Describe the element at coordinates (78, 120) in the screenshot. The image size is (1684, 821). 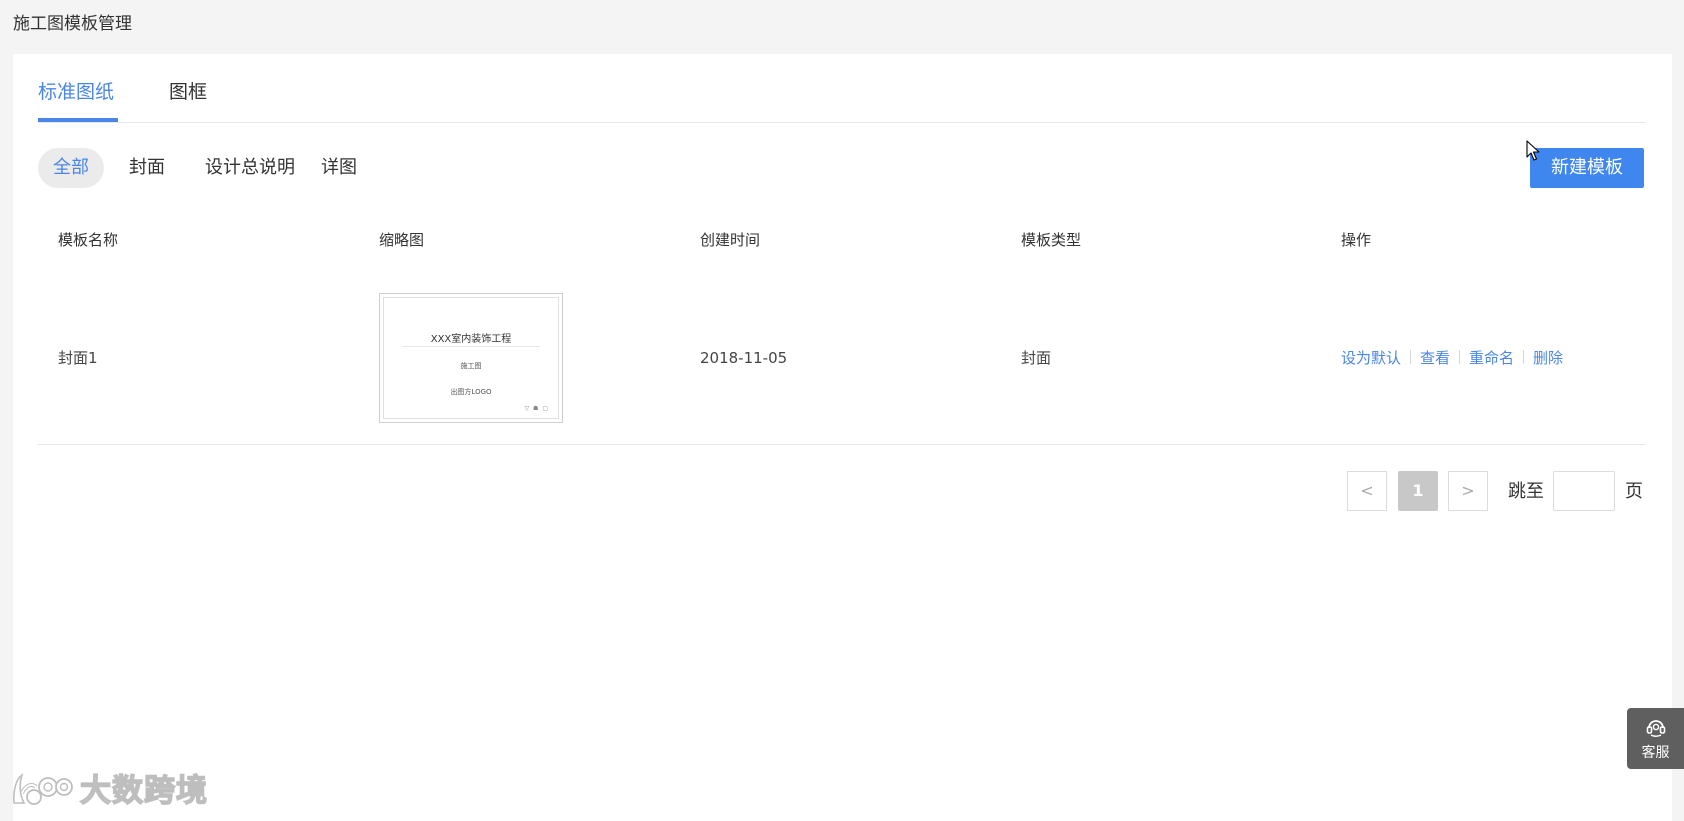
I see `tab-active-indicator` at that location.